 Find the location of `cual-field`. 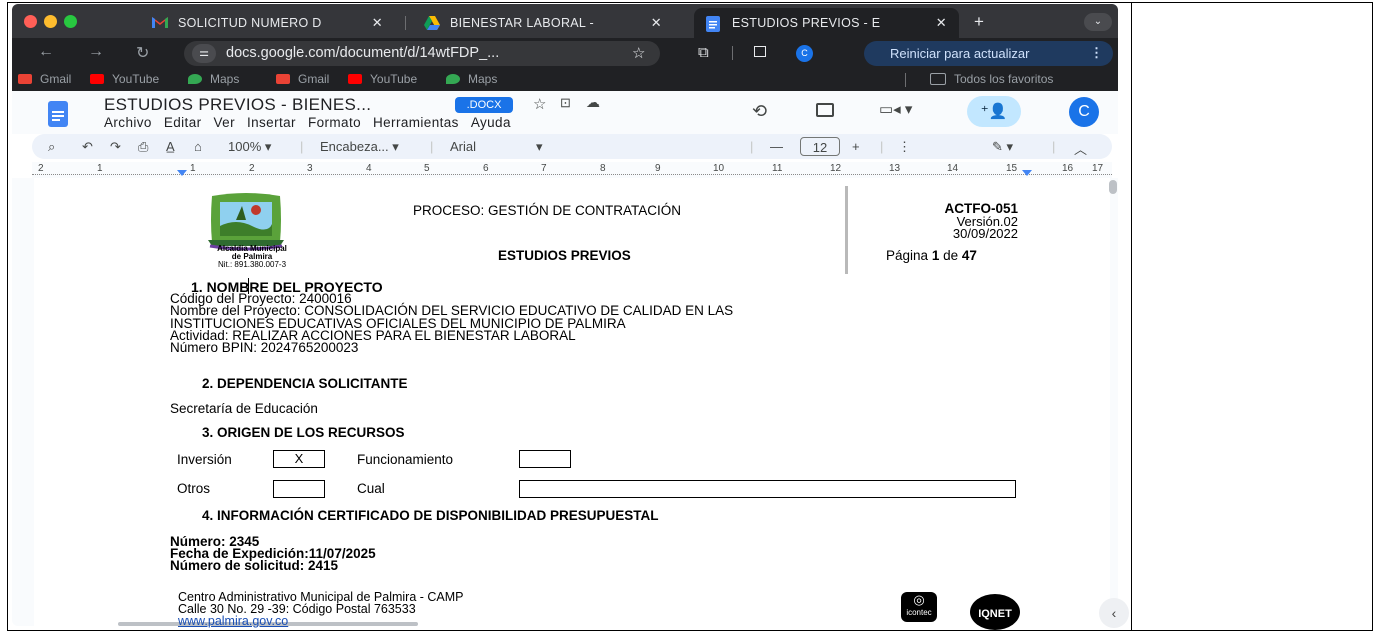

cual-field is located at coordinates (767, 489).